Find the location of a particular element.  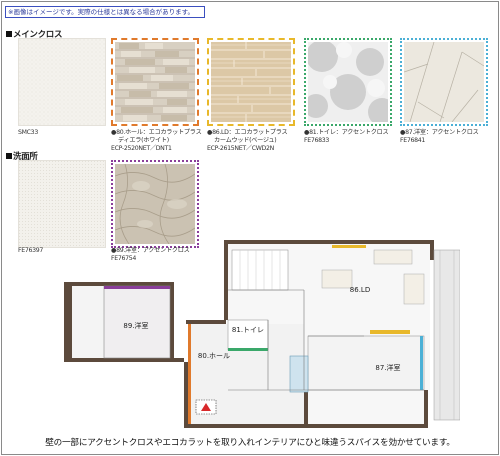

line-pattern-texture is located at coordinates (444, 82).